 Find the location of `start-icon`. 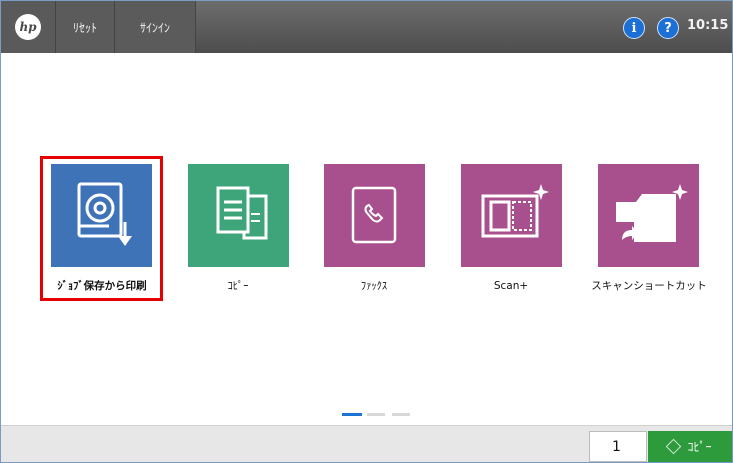

start-icon is located at coordinates (674, 446).